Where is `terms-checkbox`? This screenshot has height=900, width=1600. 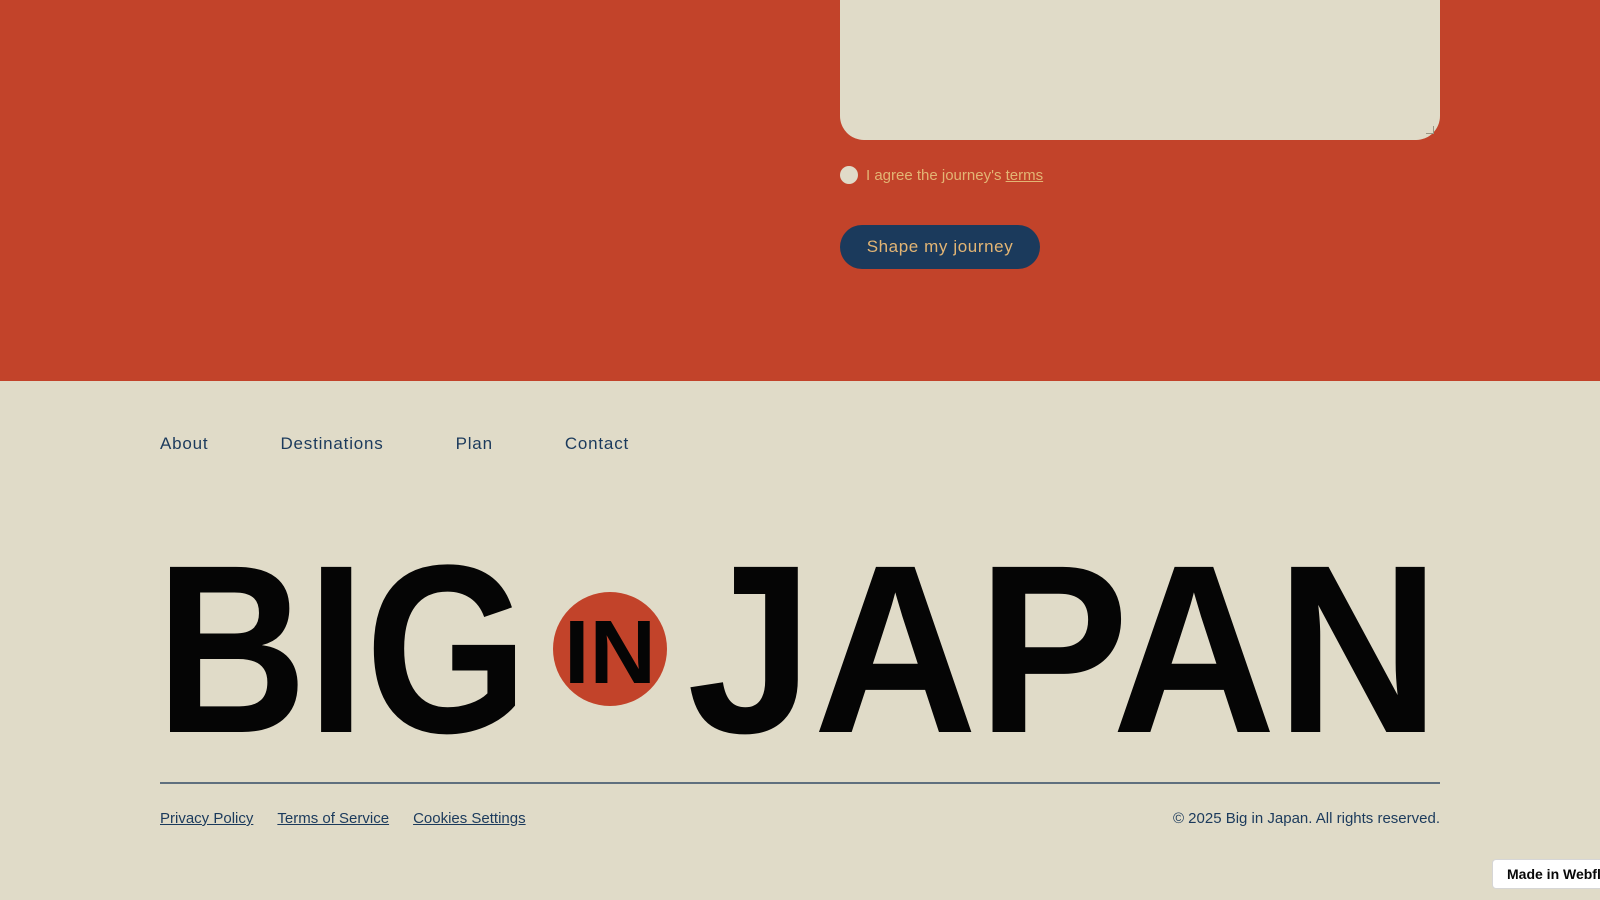
terms-checkbox is located at coordinates (849, 175).